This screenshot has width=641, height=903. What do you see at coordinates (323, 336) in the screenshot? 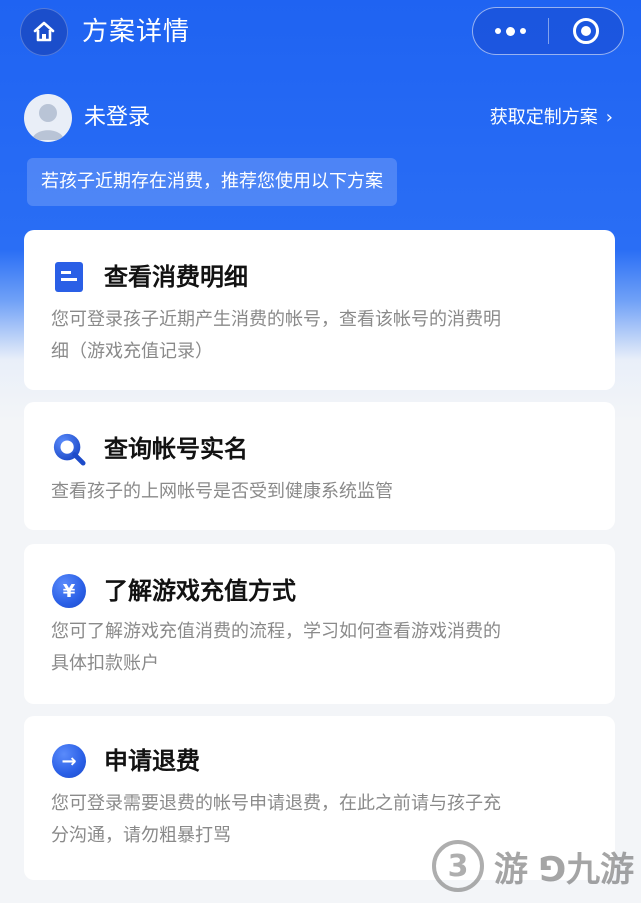
I see `card-description: 您可登录孩子近期产生消费的帐号，查看该帐号的消费明 细（游戏充值记录）` at bounding box center [323, 336].